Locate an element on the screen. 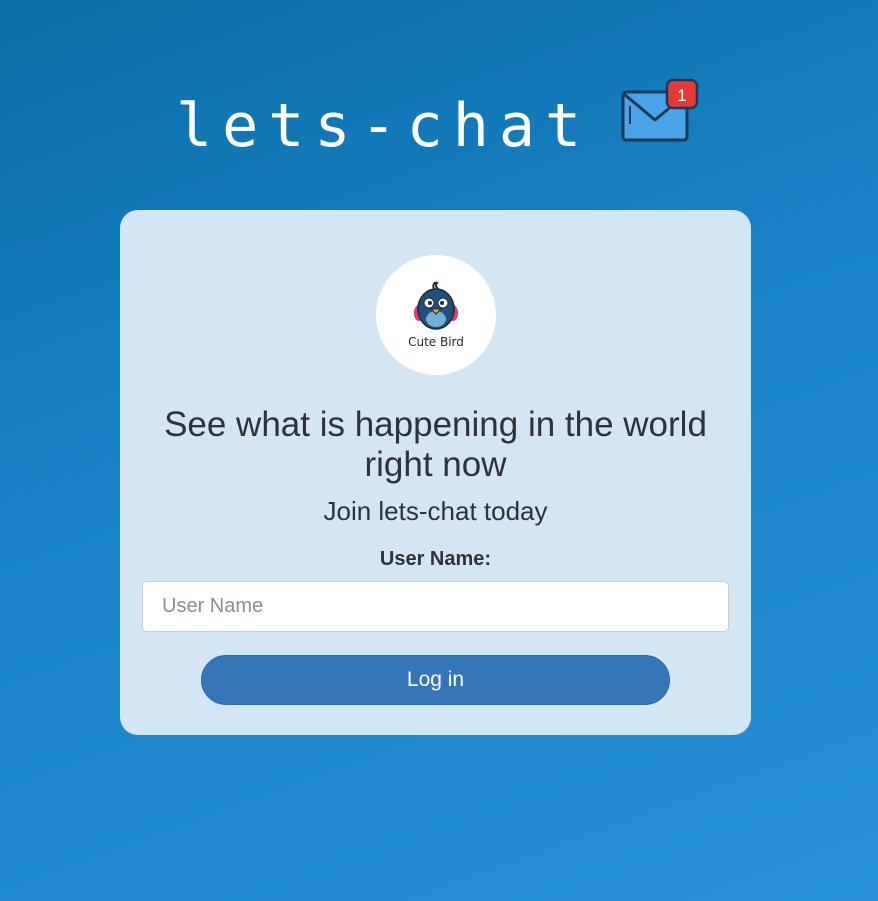  brand-header: lets-chat 1 is located at coordinates (437, 117).